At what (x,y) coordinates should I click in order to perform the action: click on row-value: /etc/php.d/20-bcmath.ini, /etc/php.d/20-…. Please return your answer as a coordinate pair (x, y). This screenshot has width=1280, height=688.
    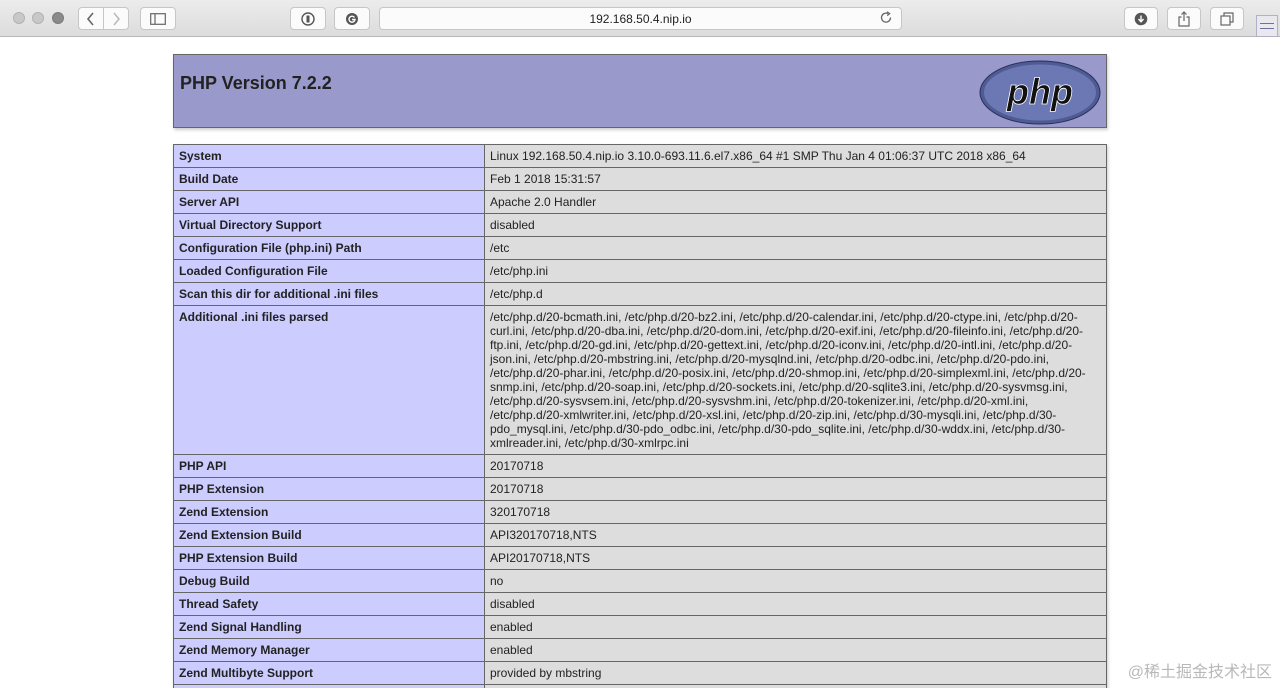
    Looking at the image, I should click on (795, 380).